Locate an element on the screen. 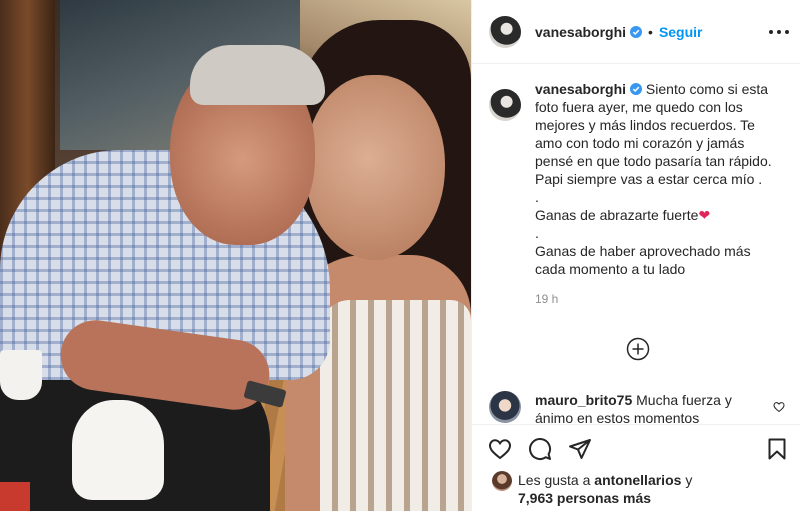 This screenshot has height=511, width=800. post-timestamp: 19 h is located at coordinates (655, 299).